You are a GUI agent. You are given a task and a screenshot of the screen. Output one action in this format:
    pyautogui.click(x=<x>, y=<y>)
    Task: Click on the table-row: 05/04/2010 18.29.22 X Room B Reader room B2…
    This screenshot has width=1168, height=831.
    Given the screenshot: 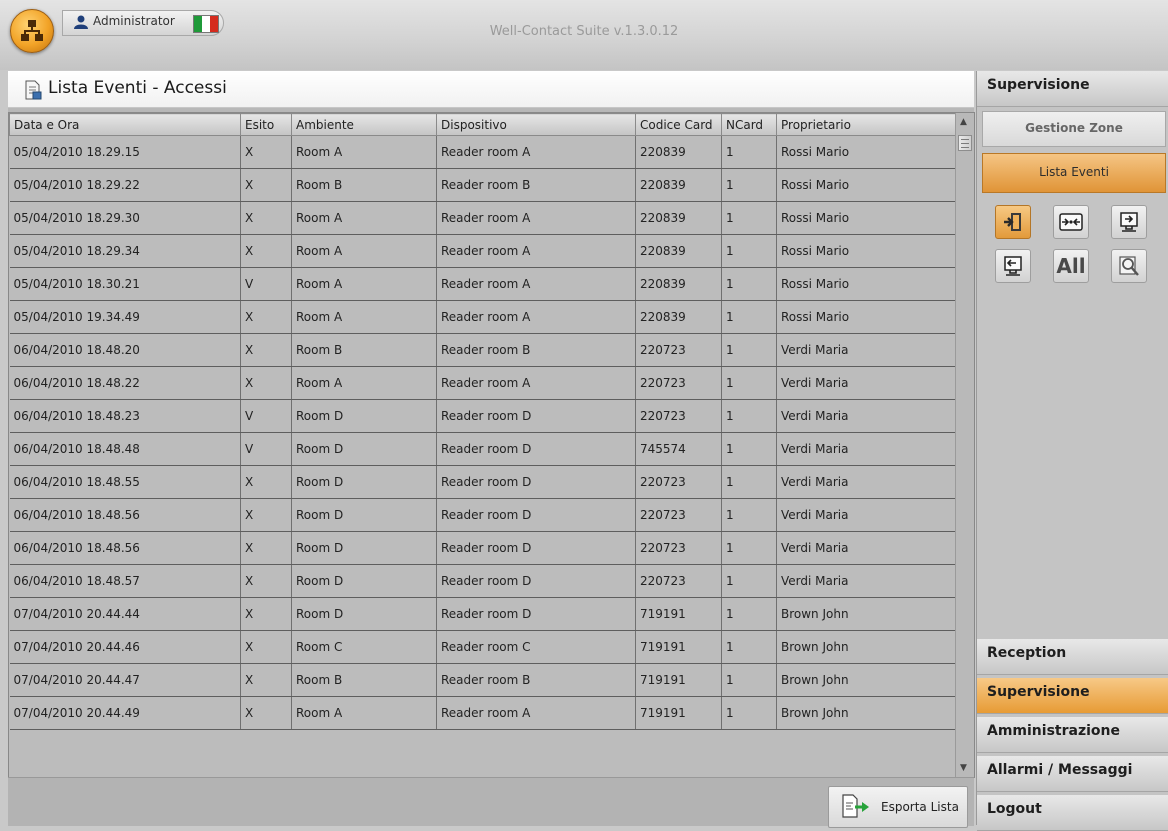 What is the action you would take?
    pyautogui.click(x=482, y=185)
    